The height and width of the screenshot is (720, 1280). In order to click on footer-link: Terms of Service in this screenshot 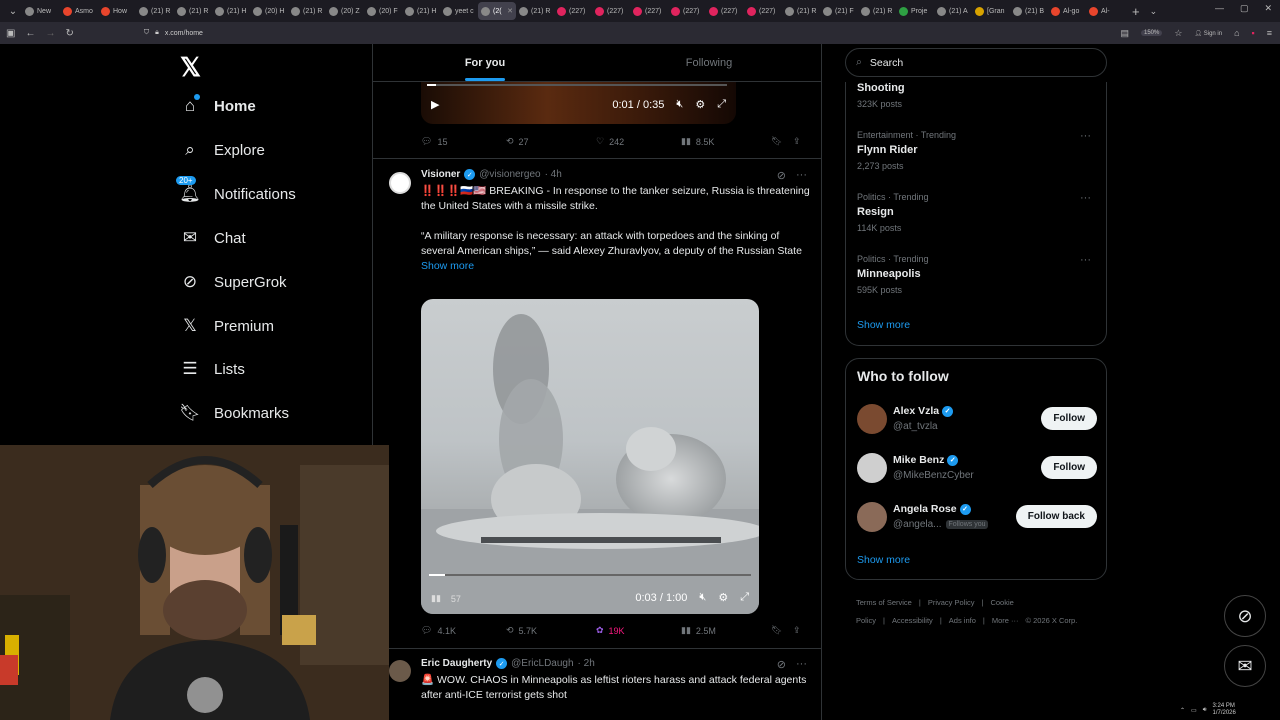, I will do `click(884, 602)`.